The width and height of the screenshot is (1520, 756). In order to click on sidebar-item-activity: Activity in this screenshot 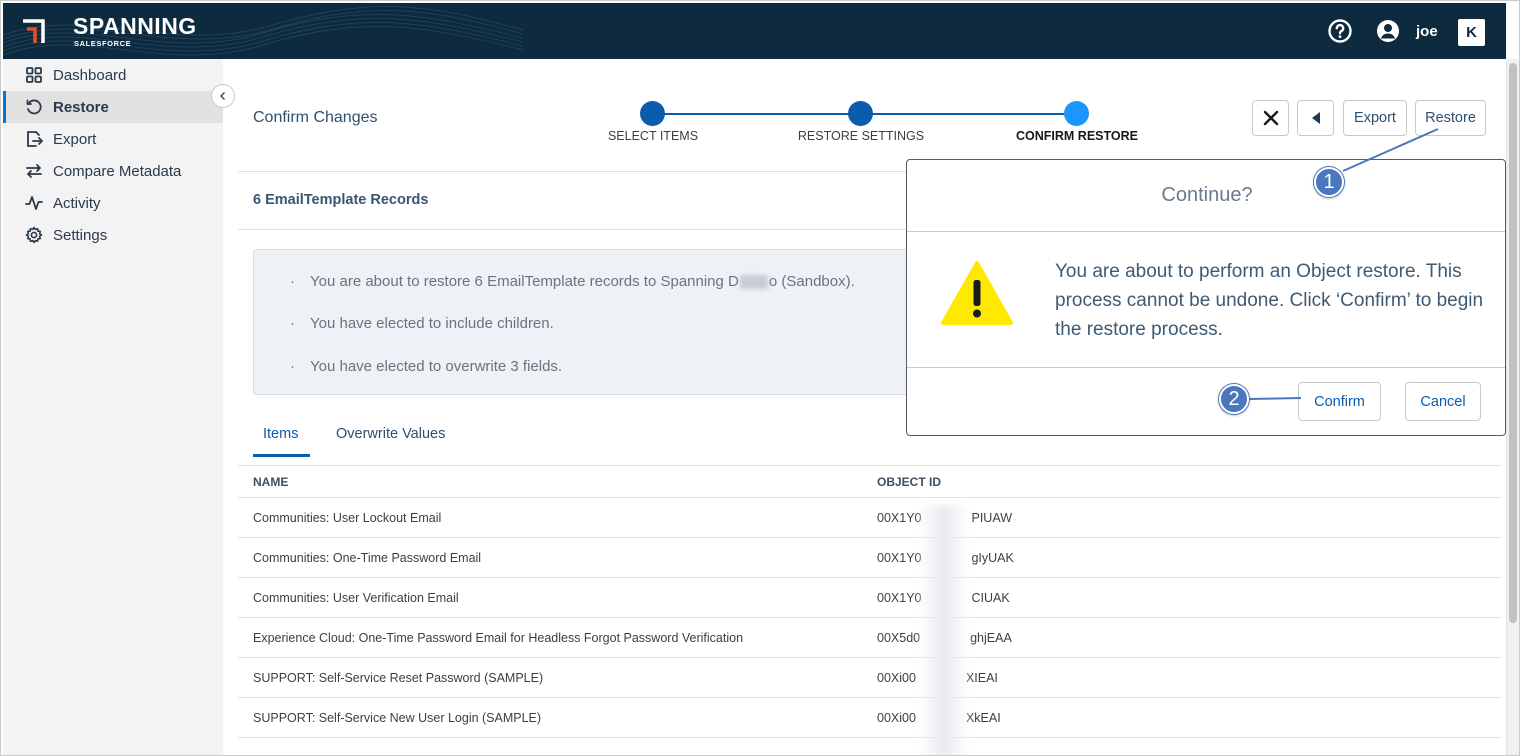, I will do `click(113, 203)`.